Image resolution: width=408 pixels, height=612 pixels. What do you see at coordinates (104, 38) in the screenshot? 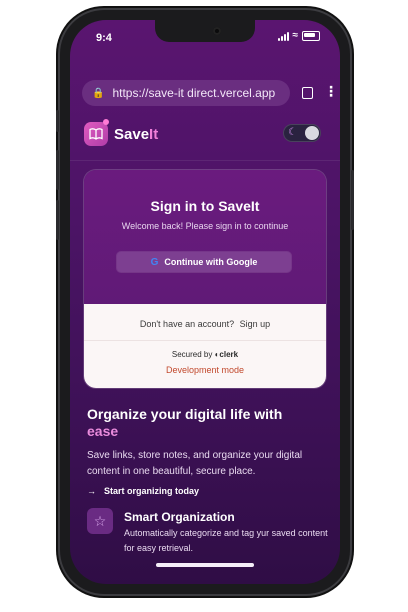
I see `status-time: 9:4` at bounding box center [104, 38].